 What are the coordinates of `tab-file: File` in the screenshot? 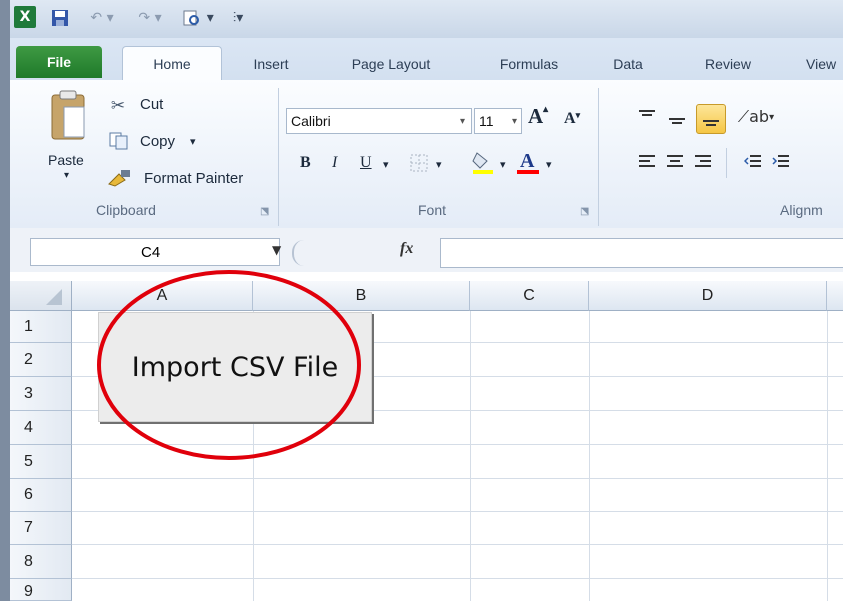 It's located at (59, 62).